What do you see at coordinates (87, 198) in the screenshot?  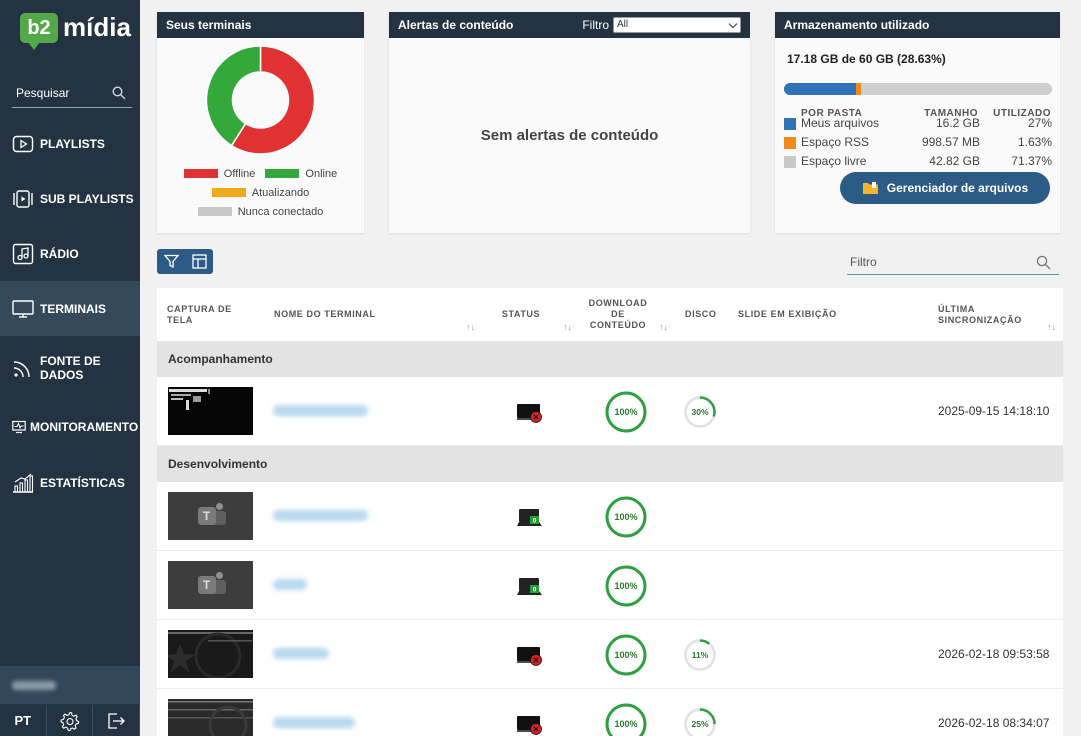 I see `sidebar-item-label: SUB PLAYLISTS` at bounding box center [87, 198].